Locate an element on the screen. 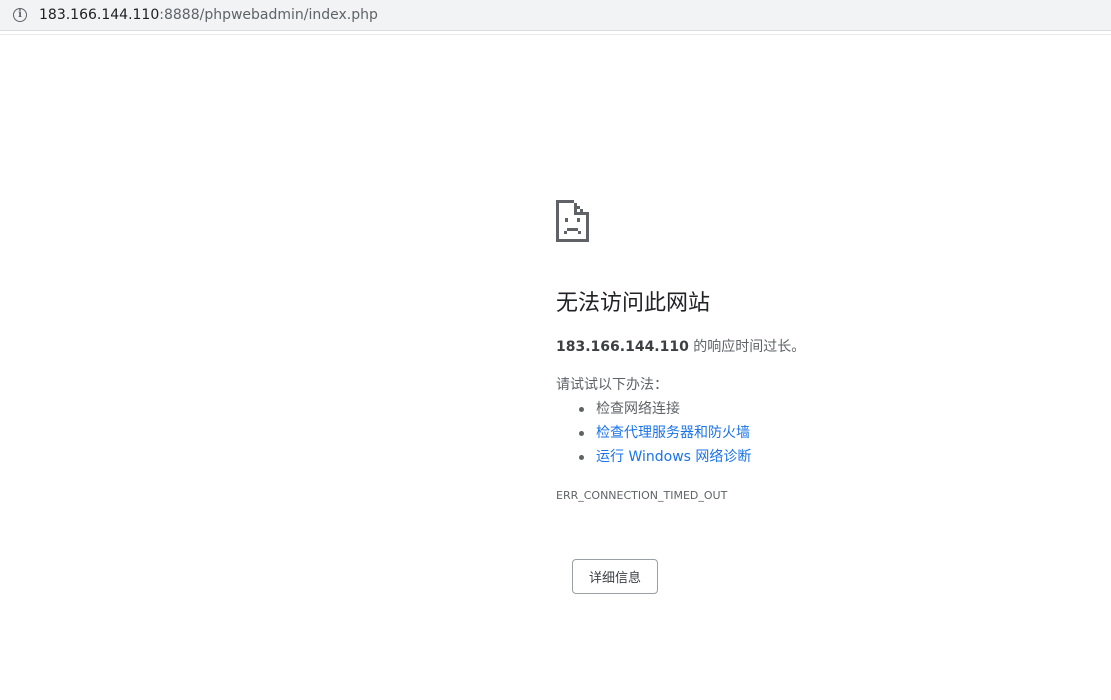  suggestion-text: 检查网络连接 is located at coordinates (638, 409).